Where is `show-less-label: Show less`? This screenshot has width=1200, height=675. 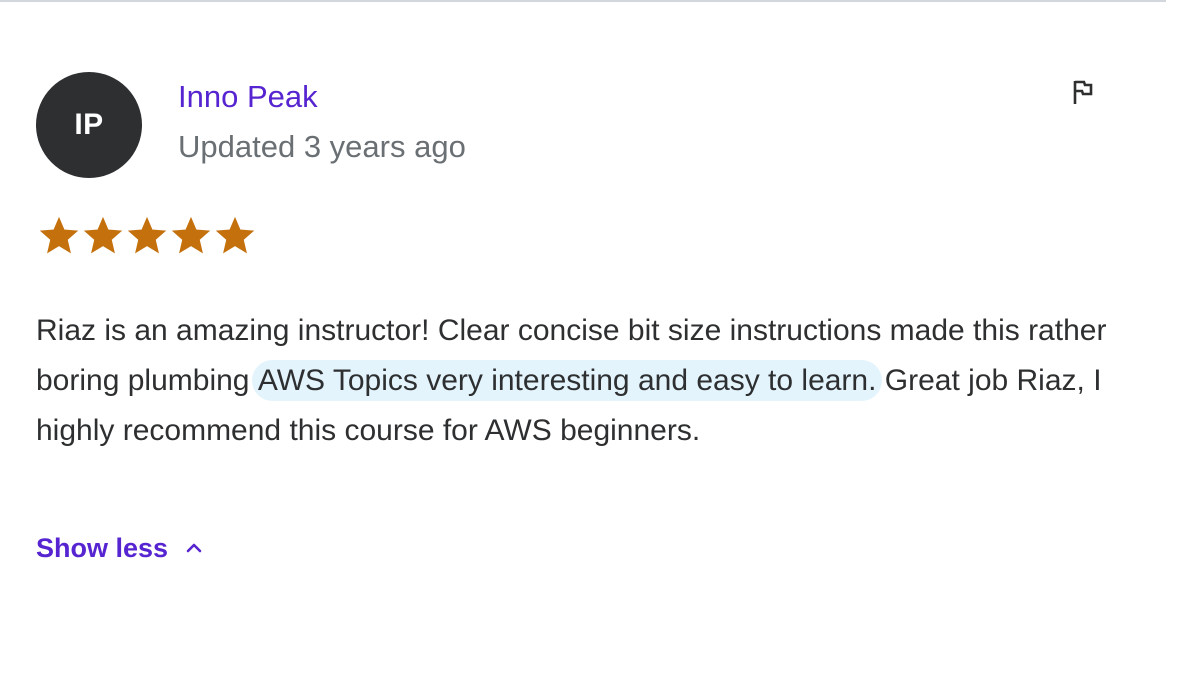
show-less-label: Show less is located at coordinates (102, 548).